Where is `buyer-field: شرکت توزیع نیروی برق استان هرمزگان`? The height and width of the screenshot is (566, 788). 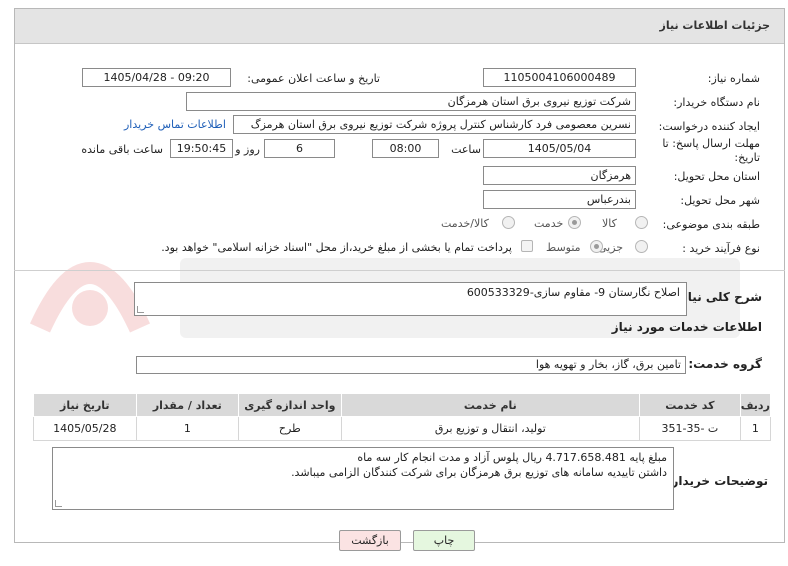 buyer-field: شرکت توزیع نیروی برق استان هرمزگان is located at coordinates (411, 101).